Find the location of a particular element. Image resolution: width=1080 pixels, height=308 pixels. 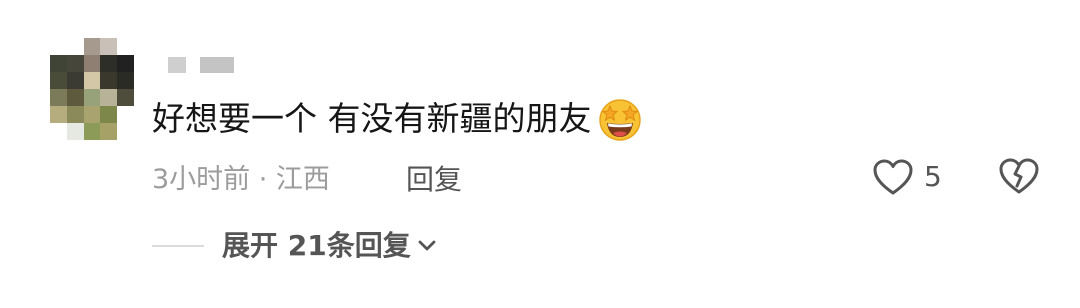

like-count: 5 is located at coordinates (933, 176).